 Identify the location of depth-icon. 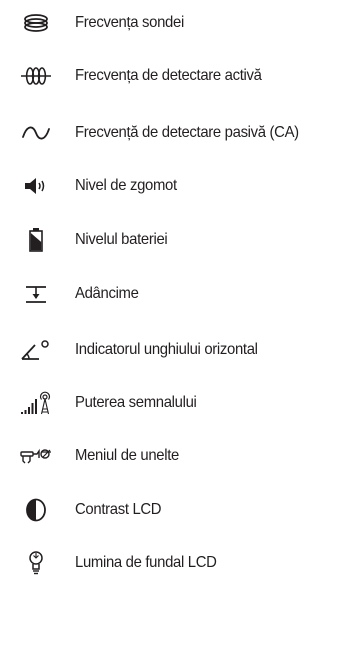
(36, 294).